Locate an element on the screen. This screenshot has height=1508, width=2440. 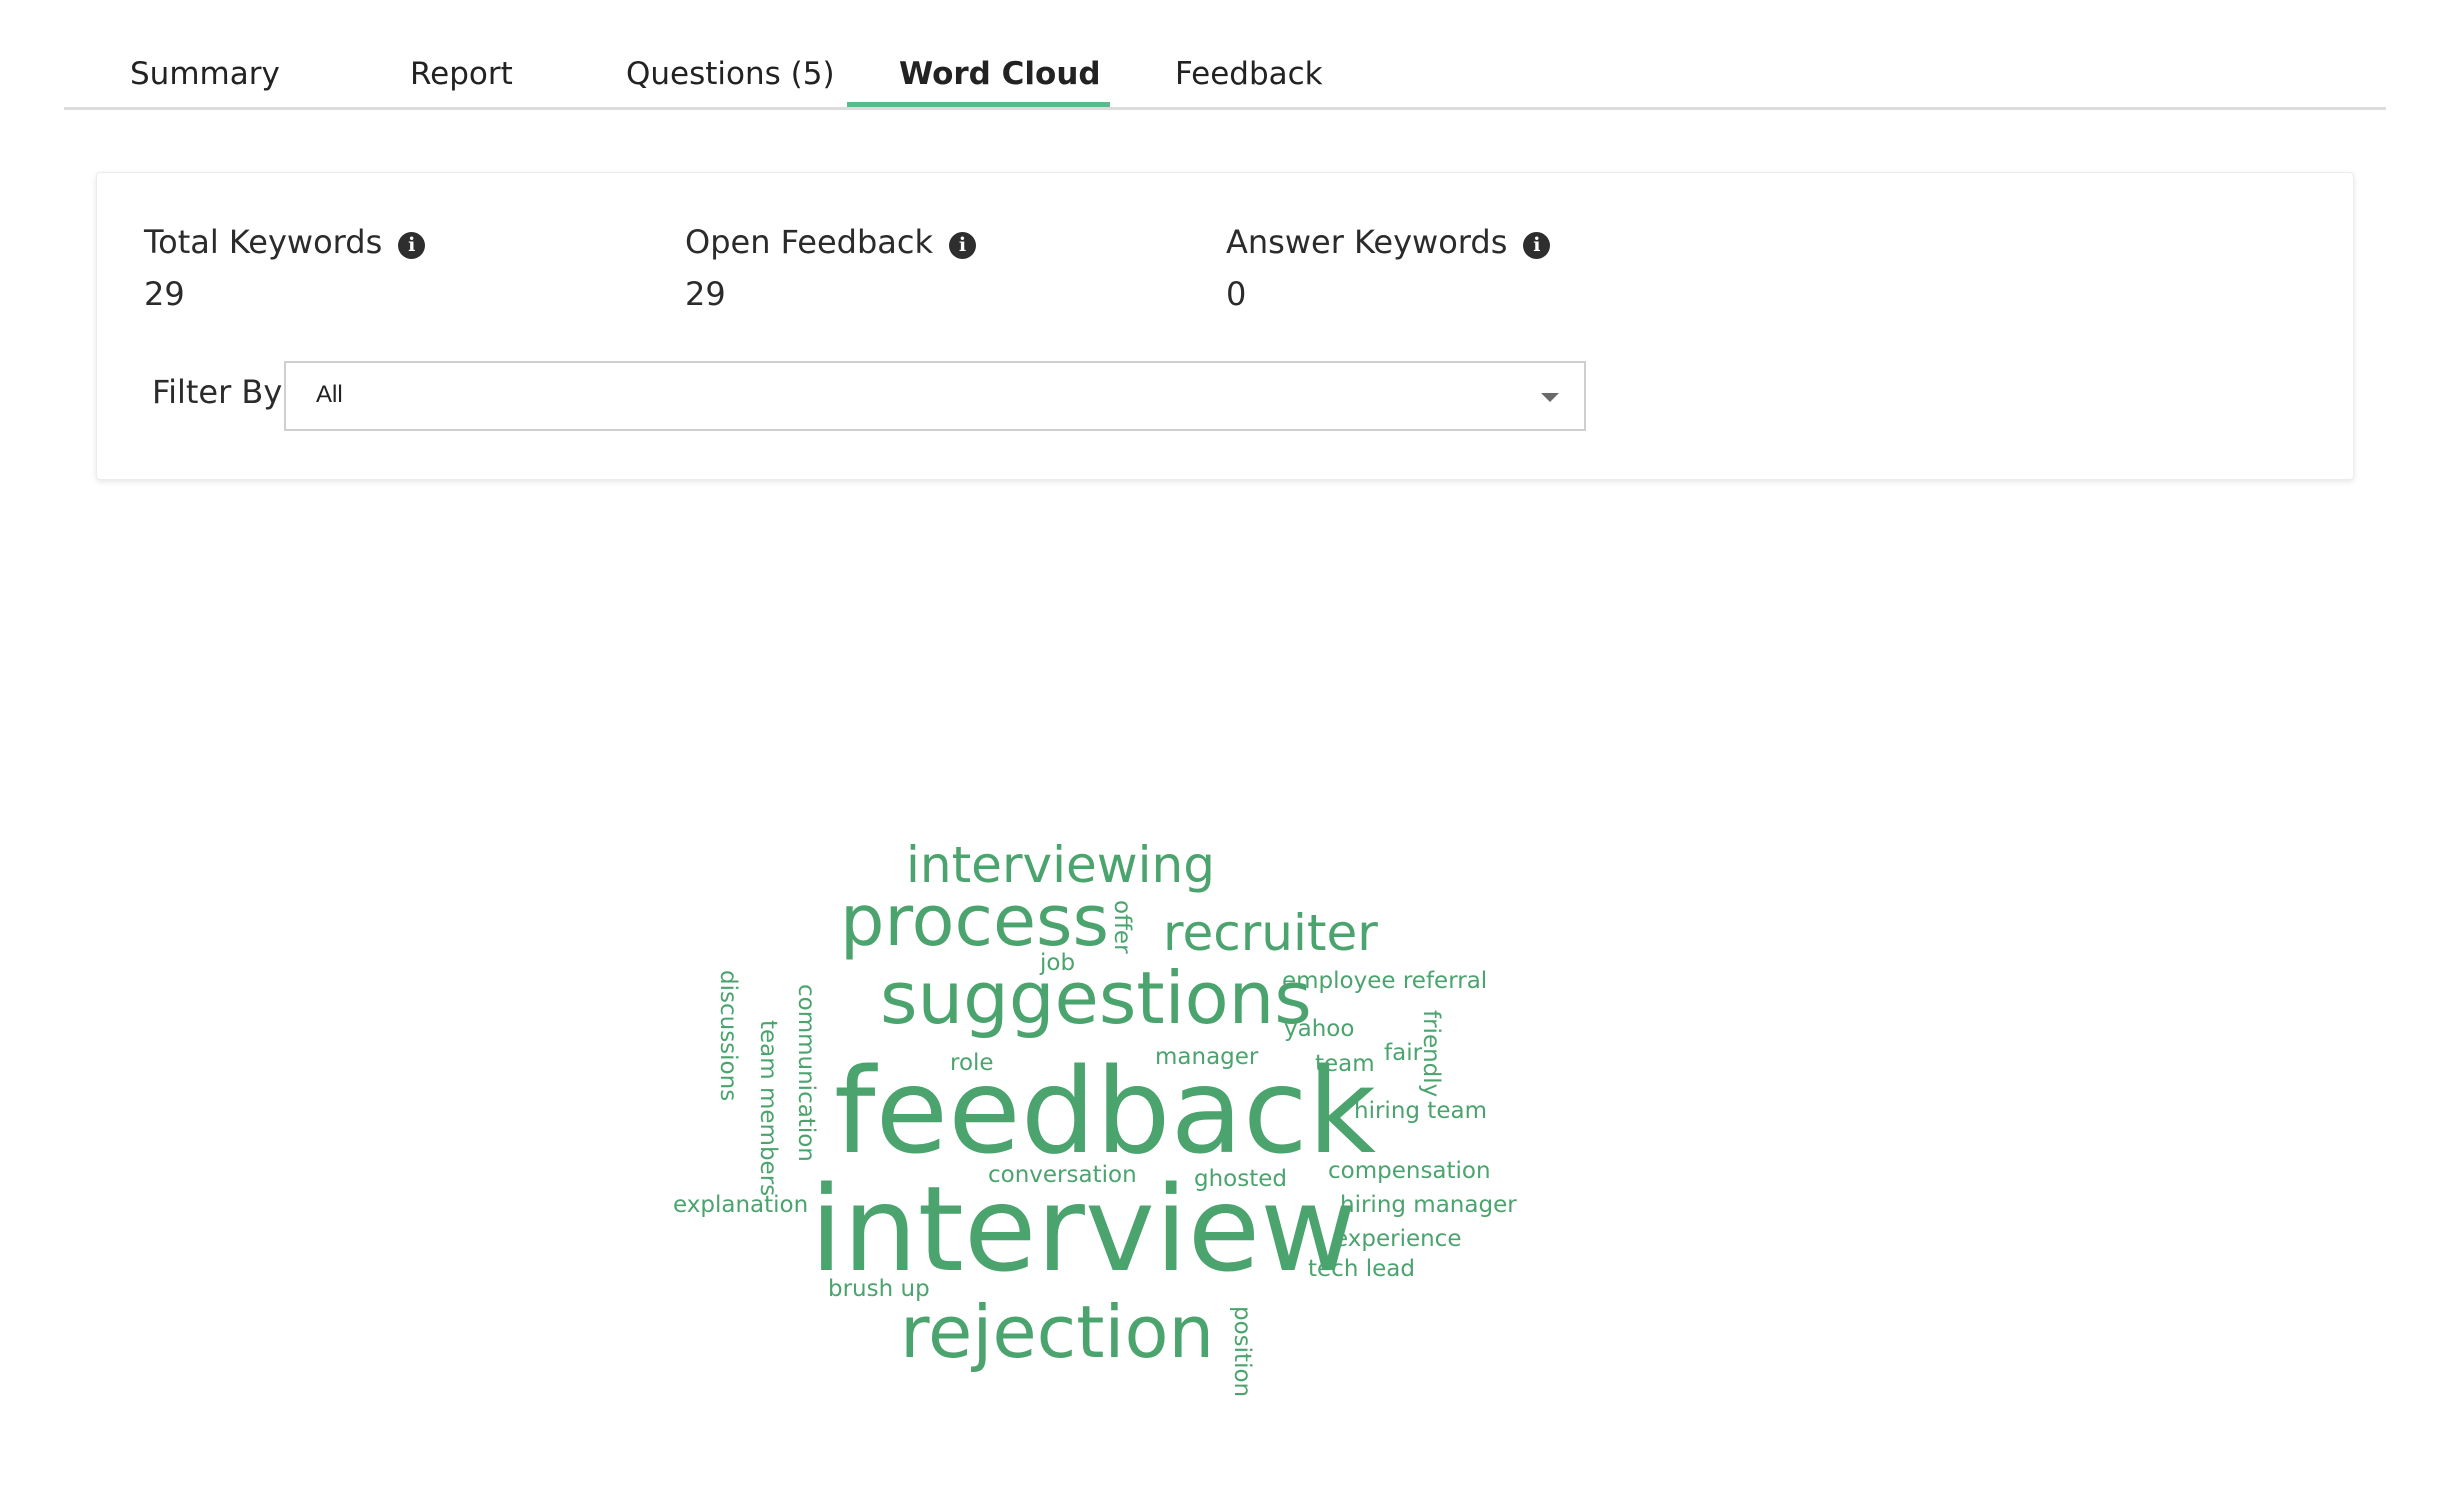
stat-total-keywords: Total Keywords i 29 is located at coordinates (285, 268).